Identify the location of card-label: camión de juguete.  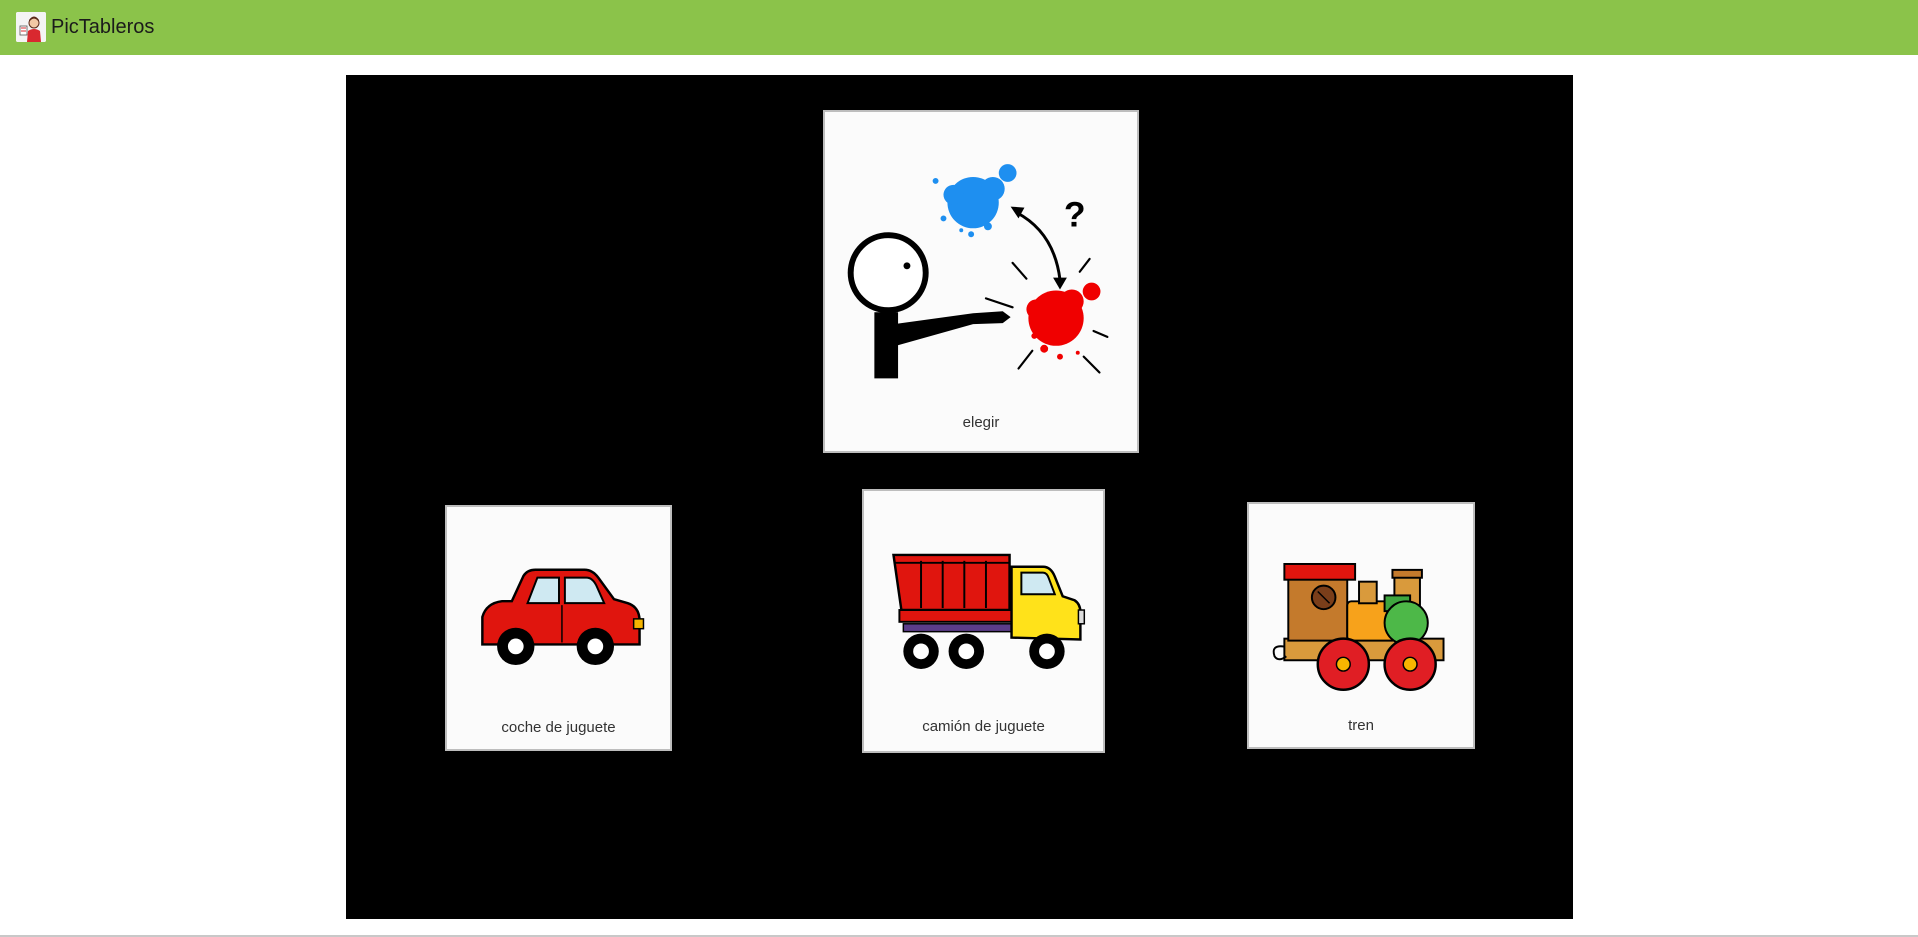
(983, 726).